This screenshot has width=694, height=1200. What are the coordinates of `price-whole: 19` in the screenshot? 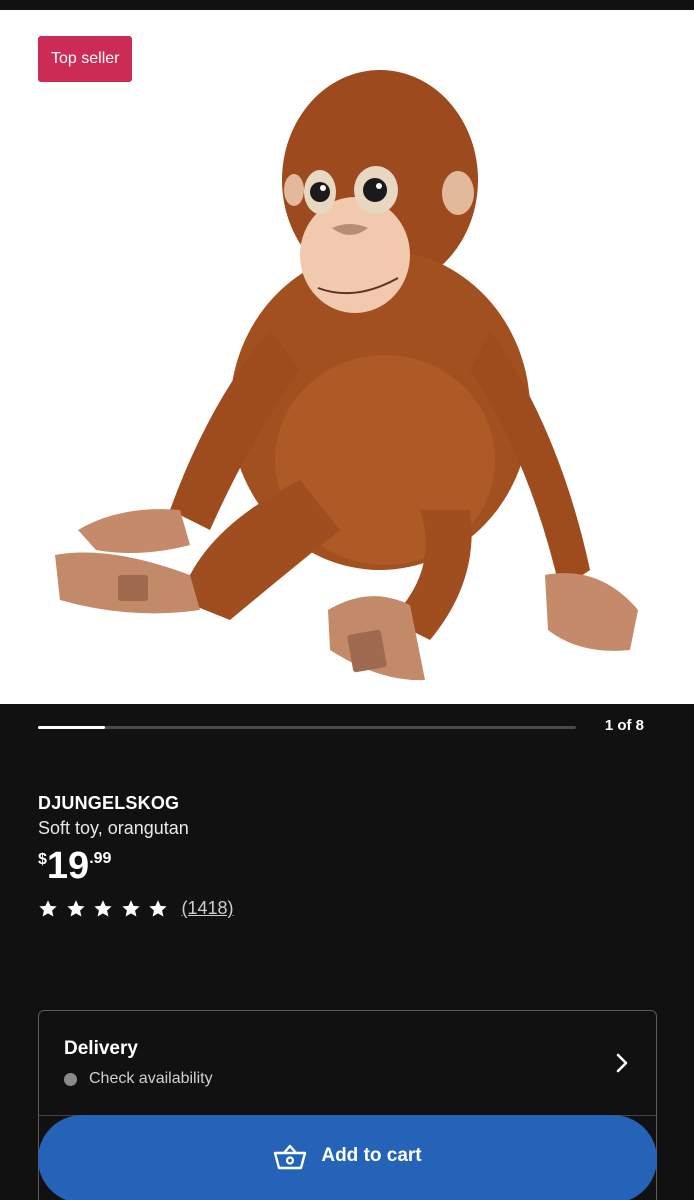 It's located at (68, 866).